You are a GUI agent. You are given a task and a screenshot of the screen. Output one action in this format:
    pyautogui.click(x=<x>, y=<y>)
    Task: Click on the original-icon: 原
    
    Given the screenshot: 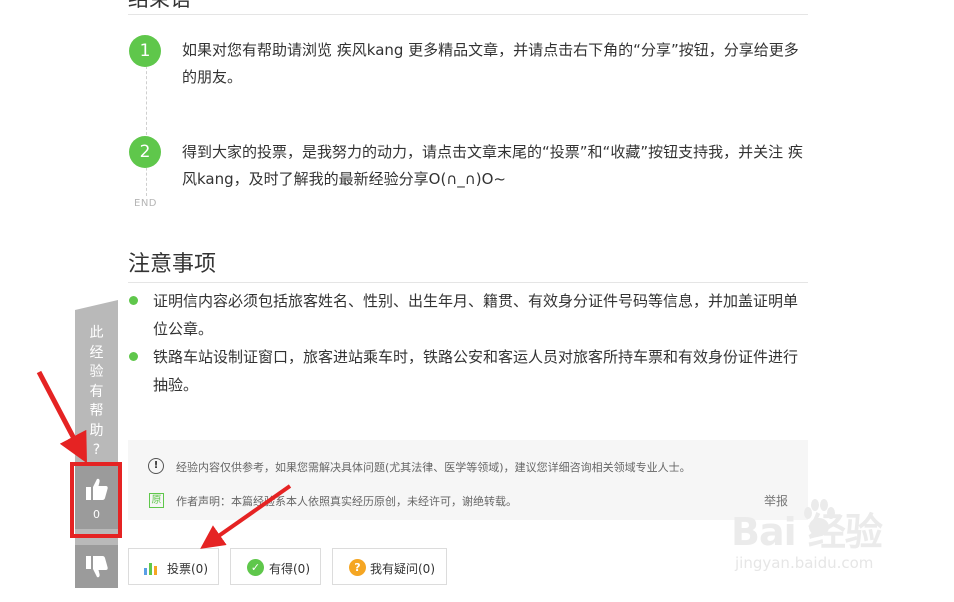 What is the action you would take?
    pyautogui.click(x=156, y=500)
    